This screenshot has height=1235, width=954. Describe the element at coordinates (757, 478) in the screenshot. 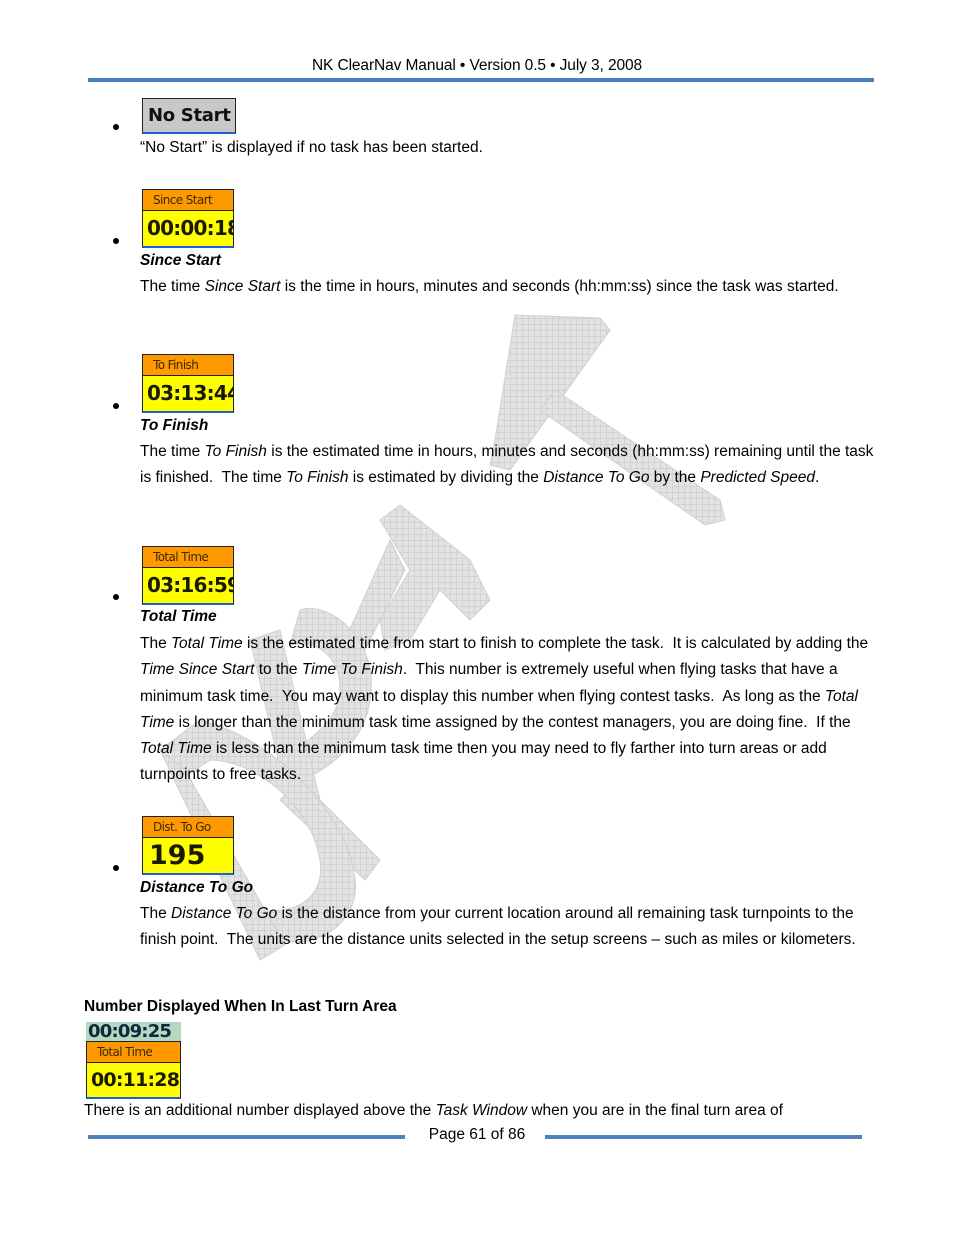

I see `emphasis-text: Predicted Speed` at that location.